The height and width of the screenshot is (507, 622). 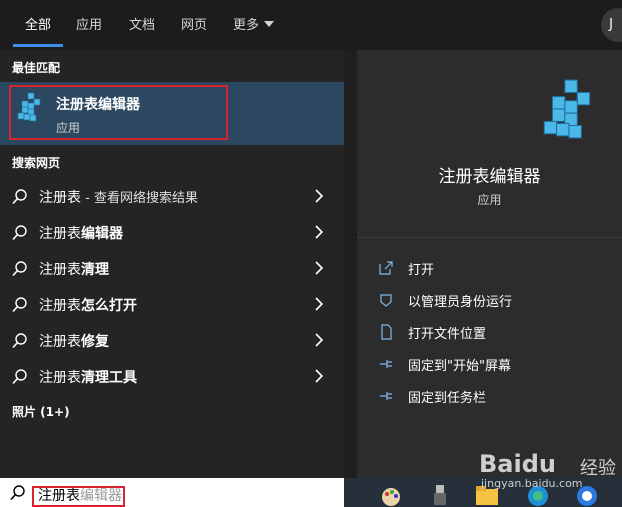 I want to click on web-result-label: 注册表编辑器, so click(x=81, y=234).